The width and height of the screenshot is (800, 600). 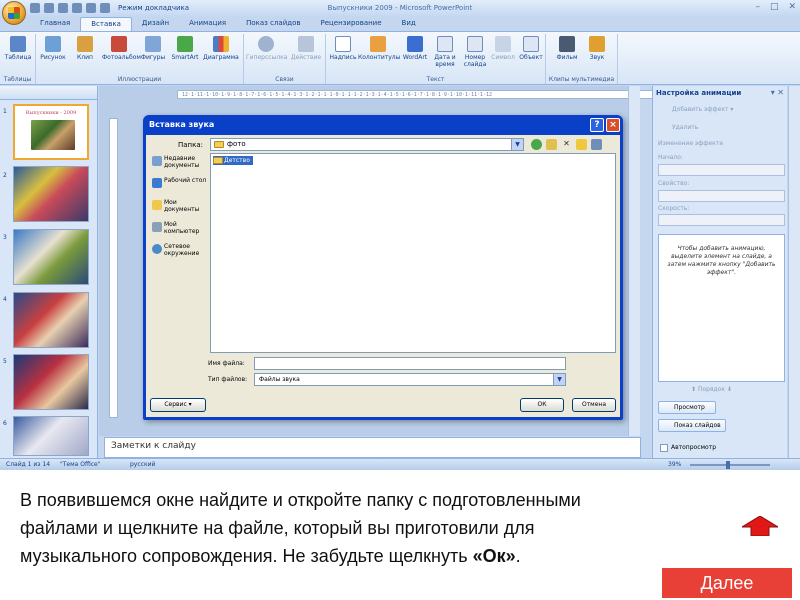 What do you see at coordinates (475, 52) in the screenshot?
I see `slide-number-button: Номер слайда` at bounding box center [475, 52].